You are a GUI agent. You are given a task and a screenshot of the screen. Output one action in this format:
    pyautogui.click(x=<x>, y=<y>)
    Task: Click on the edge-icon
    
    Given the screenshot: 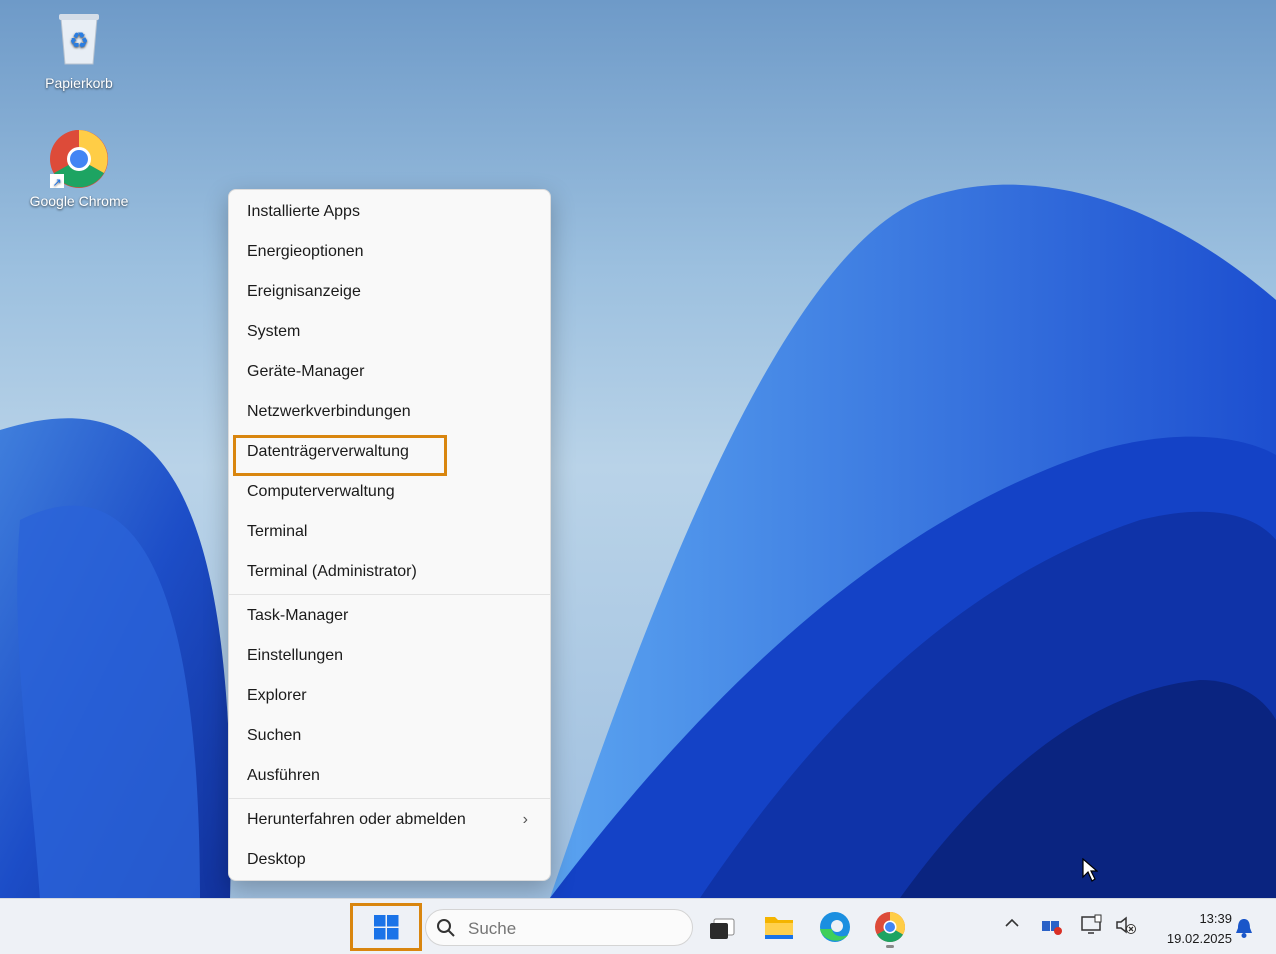 What is the action you would take?
    pyautogui.click(x=835, y=927)
    